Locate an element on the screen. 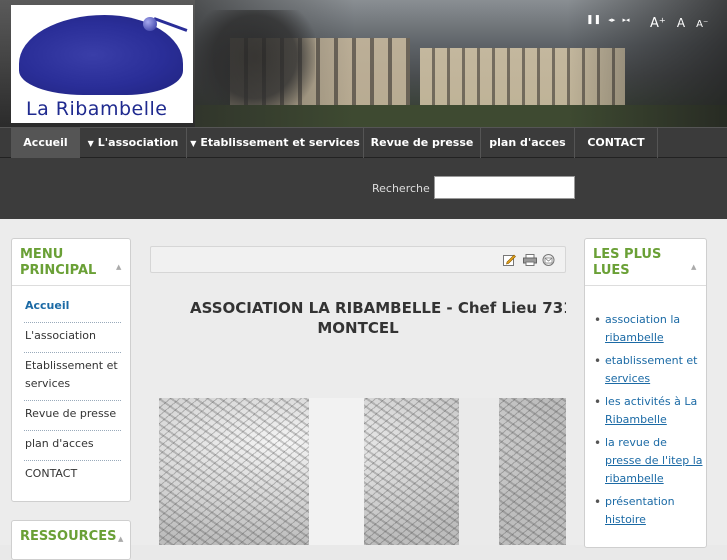  menu-item-accueil: Accueil is located at coordinates (72, 308).